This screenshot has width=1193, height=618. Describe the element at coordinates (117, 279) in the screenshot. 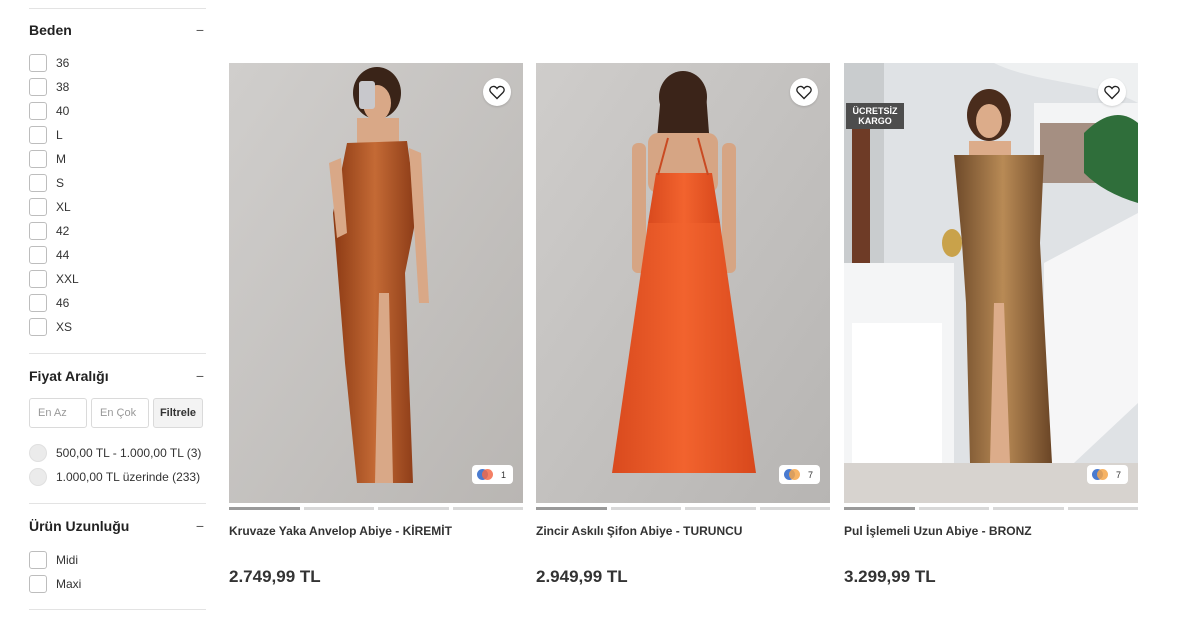

I see `size-option-xxl: XXL` at that location.